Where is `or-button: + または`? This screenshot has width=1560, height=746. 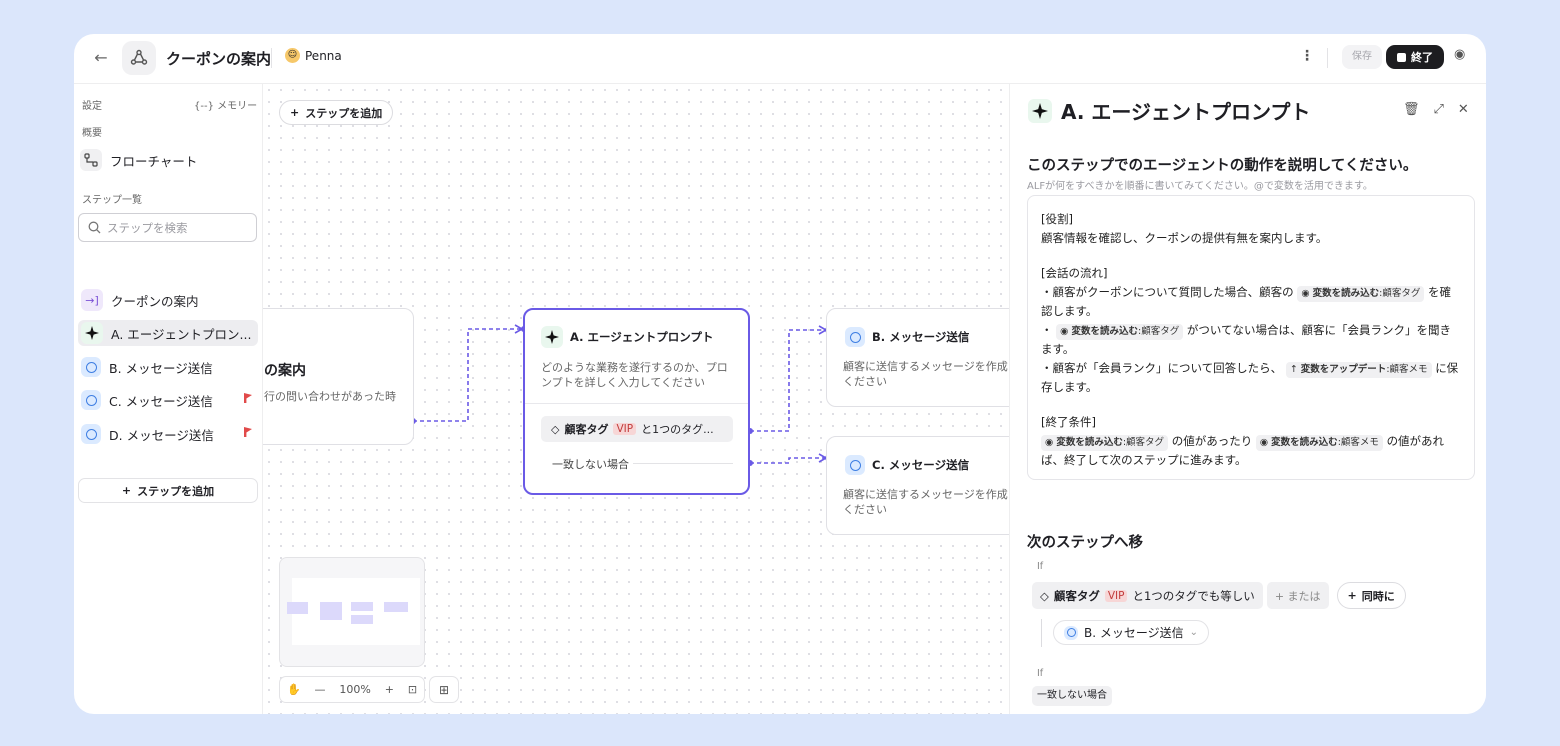
or-button: + または is located at coordinates (1297, 595).